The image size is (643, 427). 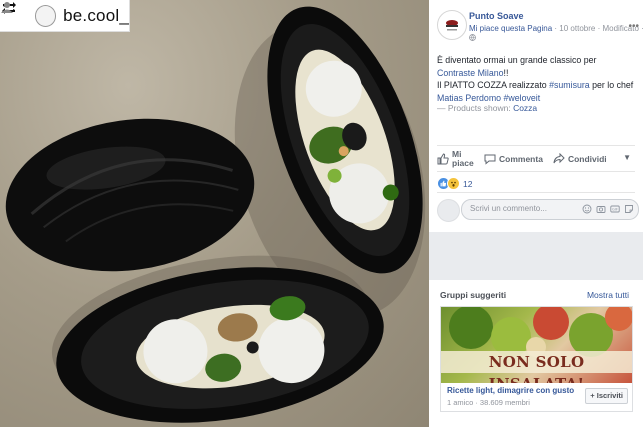 What do you see at coordinates (559, 159) in the screenshot?
I see `share-icon` at bounding box center [559, 159].